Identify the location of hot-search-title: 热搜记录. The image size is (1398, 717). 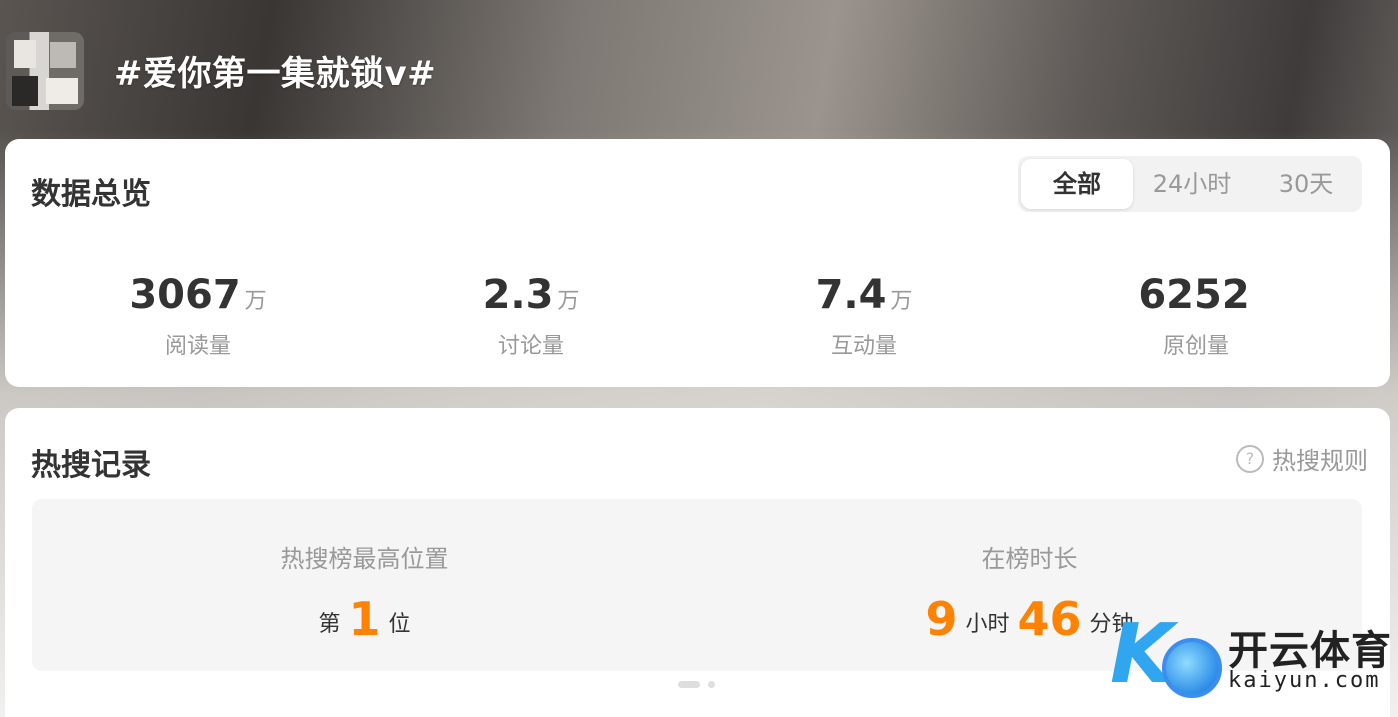
(91, 465).